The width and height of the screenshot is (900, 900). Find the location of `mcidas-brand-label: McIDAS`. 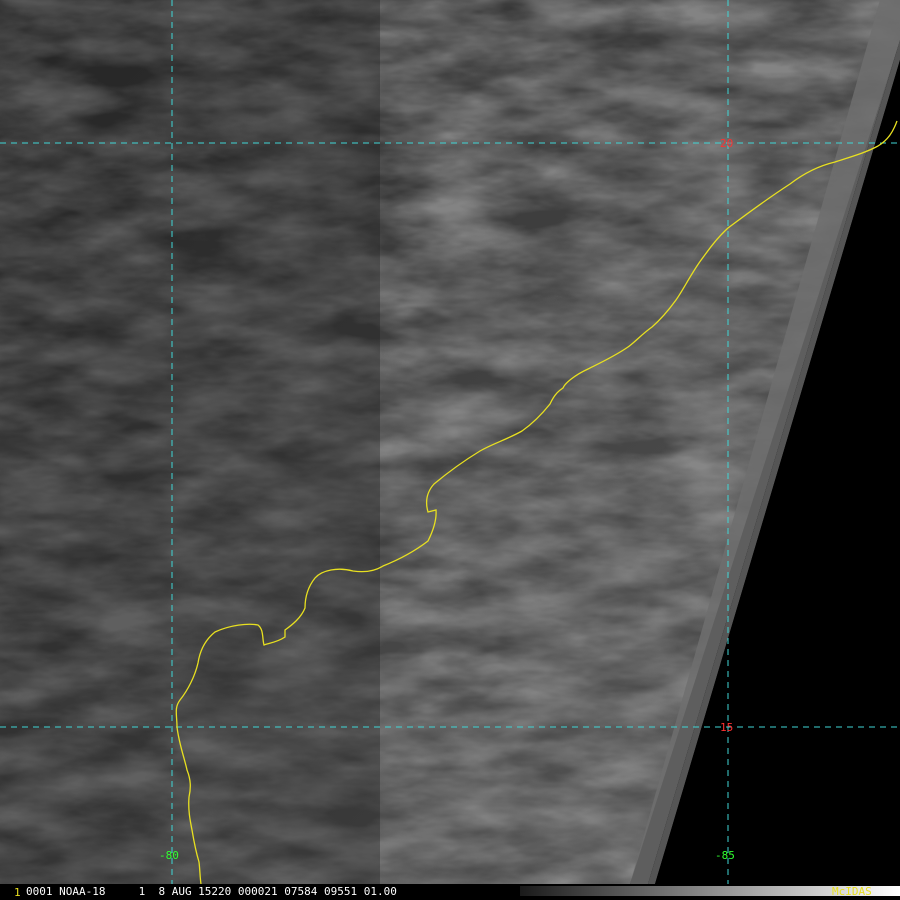

mcidas-brand-label: McIDAS is located at coordinates (852, 891).